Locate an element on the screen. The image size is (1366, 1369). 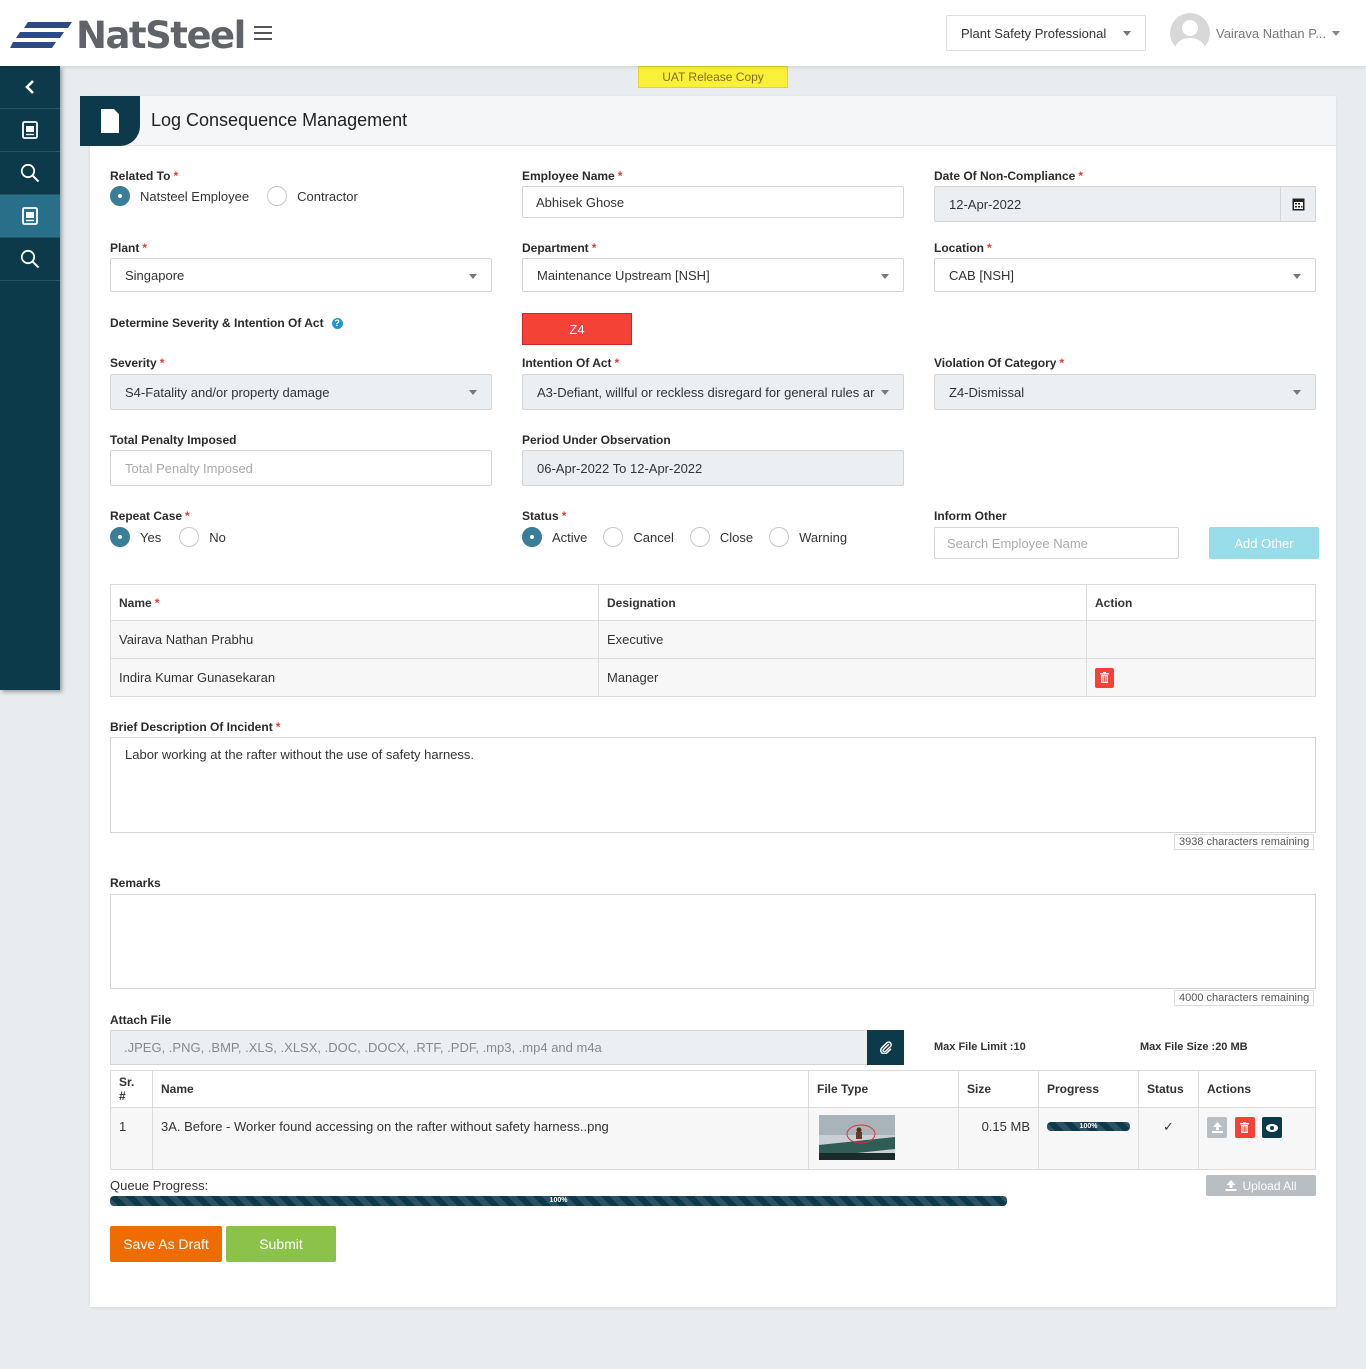
sidebar-collapse is located at coordinates (30, 87).